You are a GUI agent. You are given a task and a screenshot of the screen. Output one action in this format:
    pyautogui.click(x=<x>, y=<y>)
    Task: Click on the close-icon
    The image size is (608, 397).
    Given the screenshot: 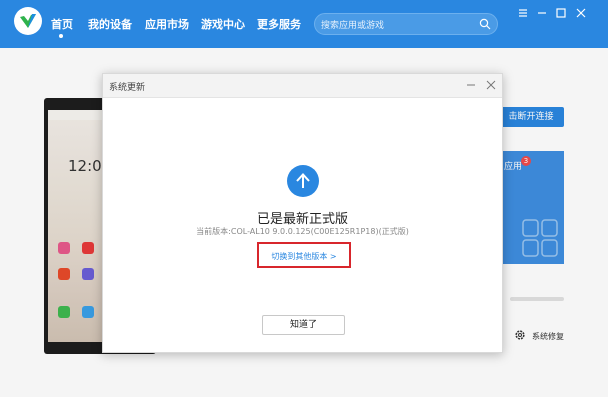 What is the action you would take?
    pyautogui.click(x=581, y=13)
    